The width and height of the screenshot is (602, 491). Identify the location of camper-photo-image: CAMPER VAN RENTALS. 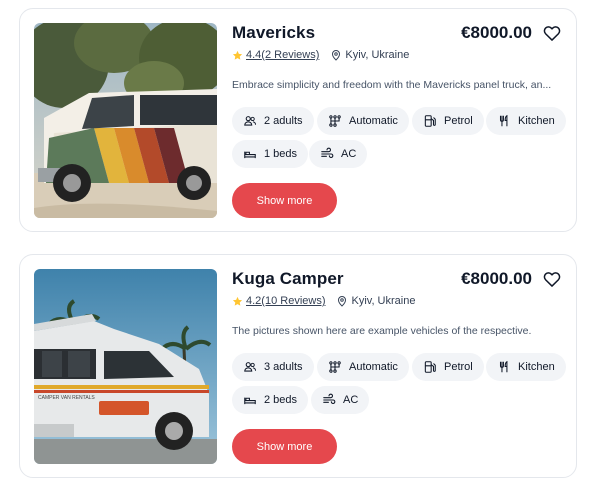
(125, 366).